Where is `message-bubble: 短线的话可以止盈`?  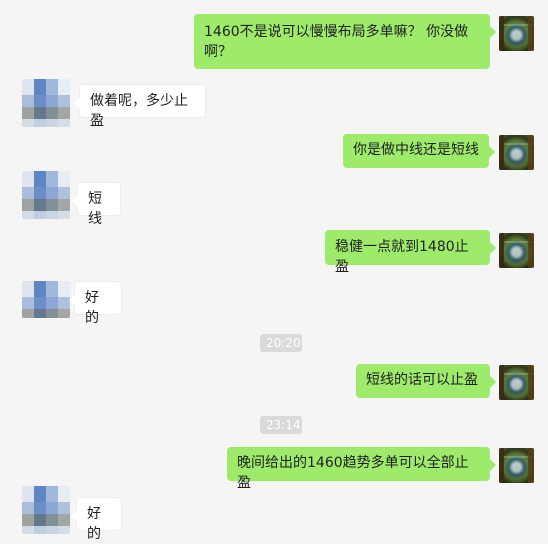 message-bubble: 短线的话可以止盈 is located at coordinates (426, 381).